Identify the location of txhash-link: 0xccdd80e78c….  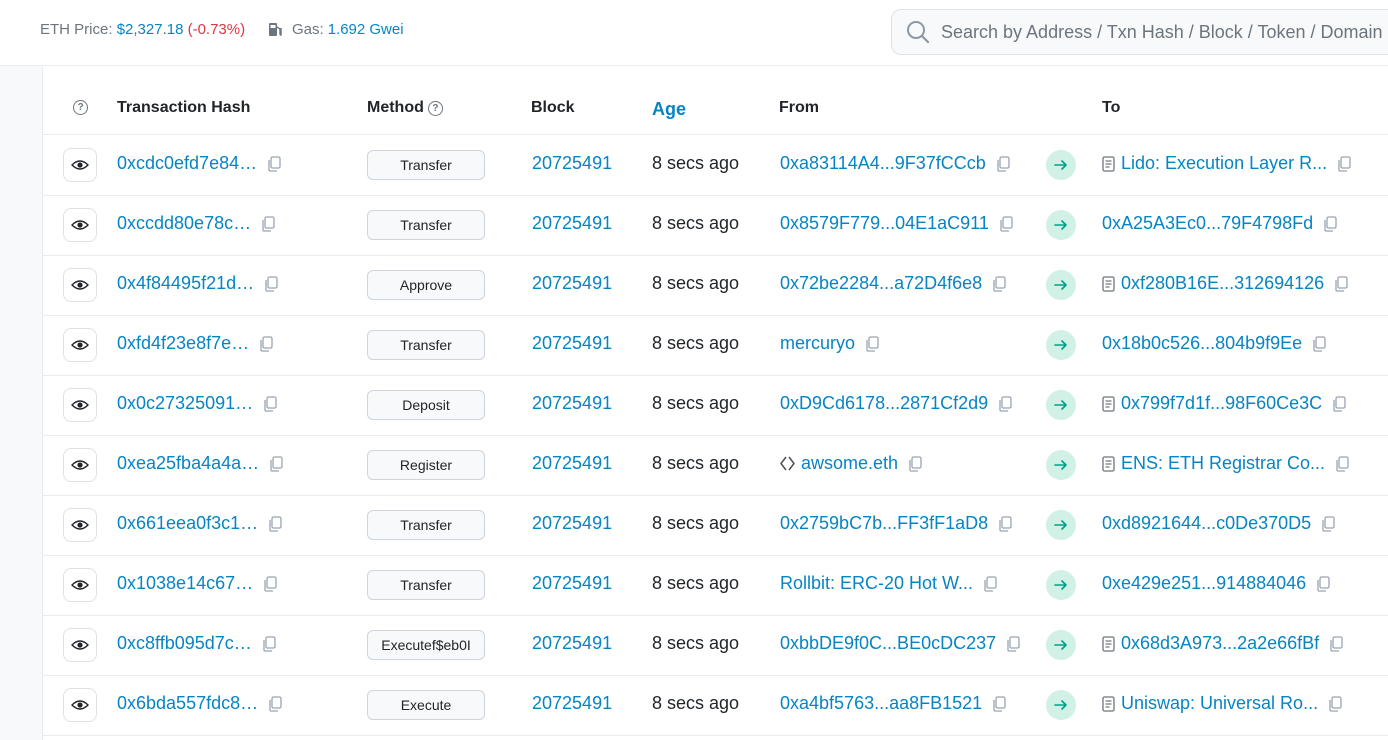
(184, 223).